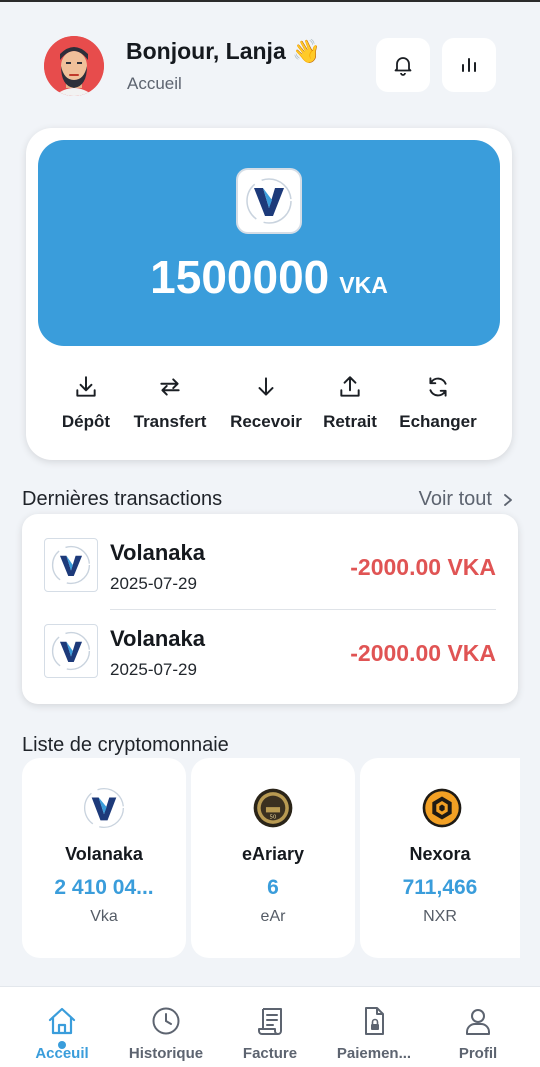  I want to click on nav-history: Historique, so click(166, 1033).